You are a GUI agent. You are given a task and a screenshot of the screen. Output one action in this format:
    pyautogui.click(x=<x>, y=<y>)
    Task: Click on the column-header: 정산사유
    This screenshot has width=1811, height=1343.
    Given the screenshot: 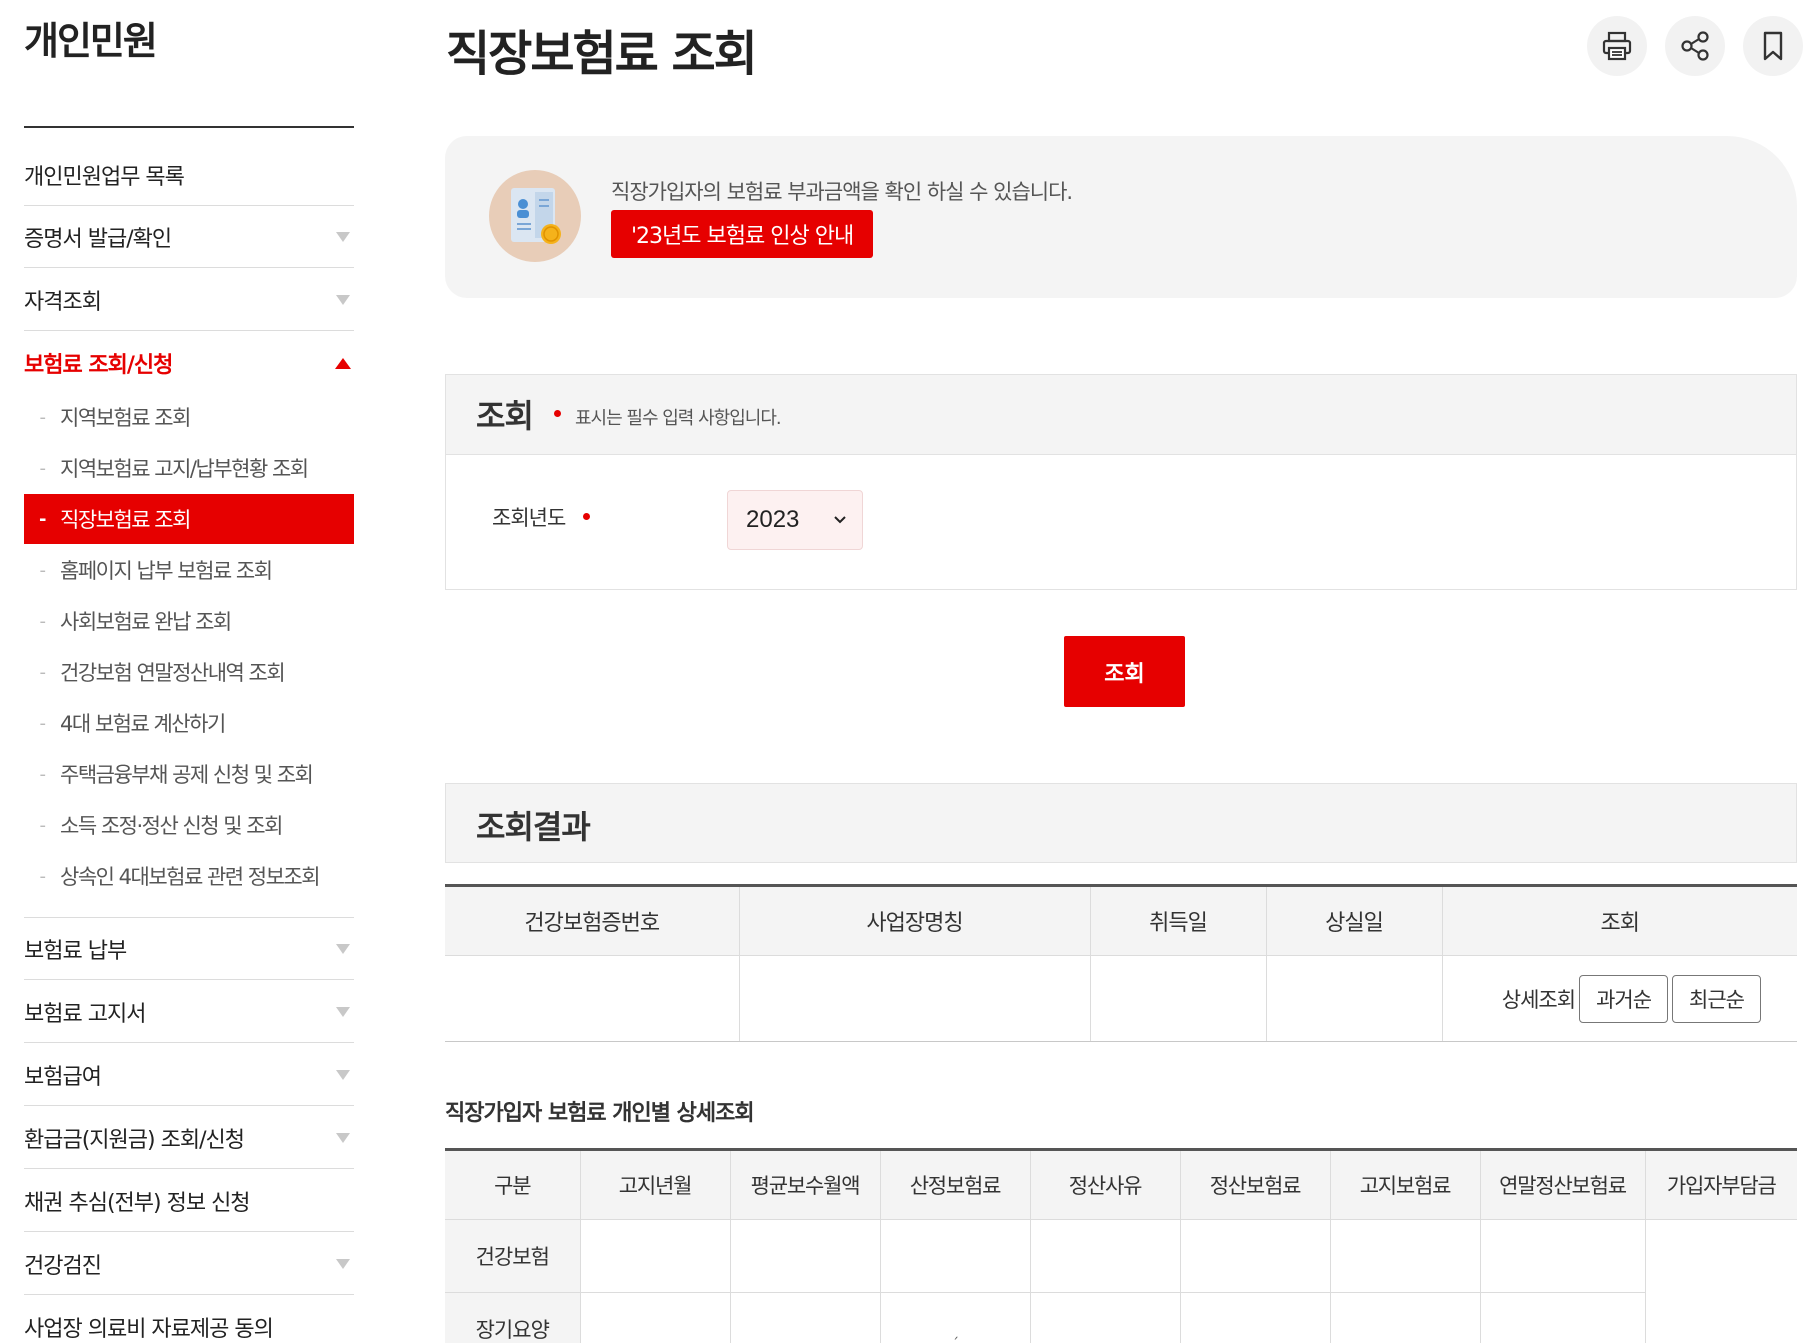 What is the action you would take?
    pyautogui.click(x=1104, y=1184)
    